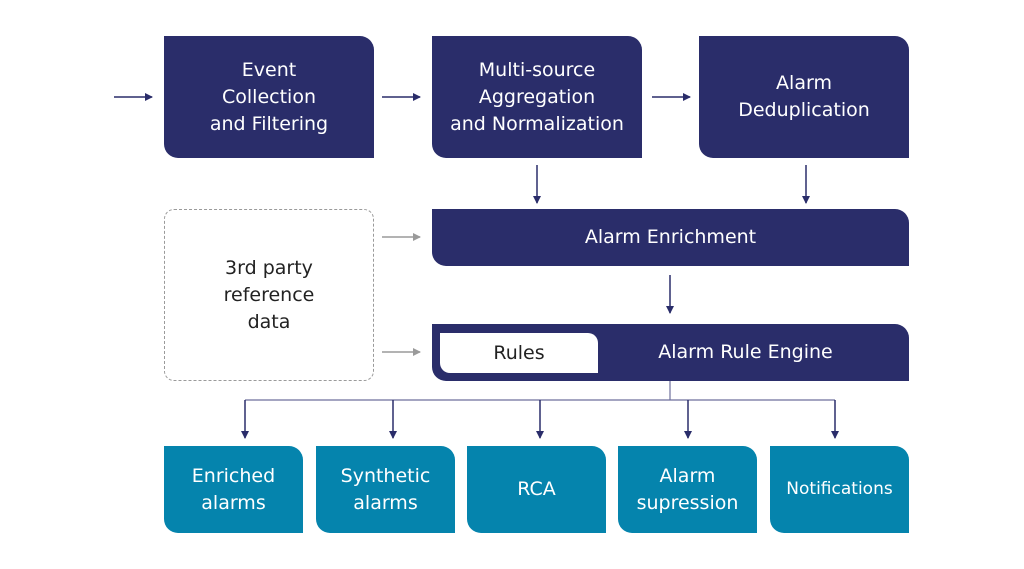 This screenshot has width=1024, height=569. I want to click on output-notifications: Notifications, so click(839, 489).